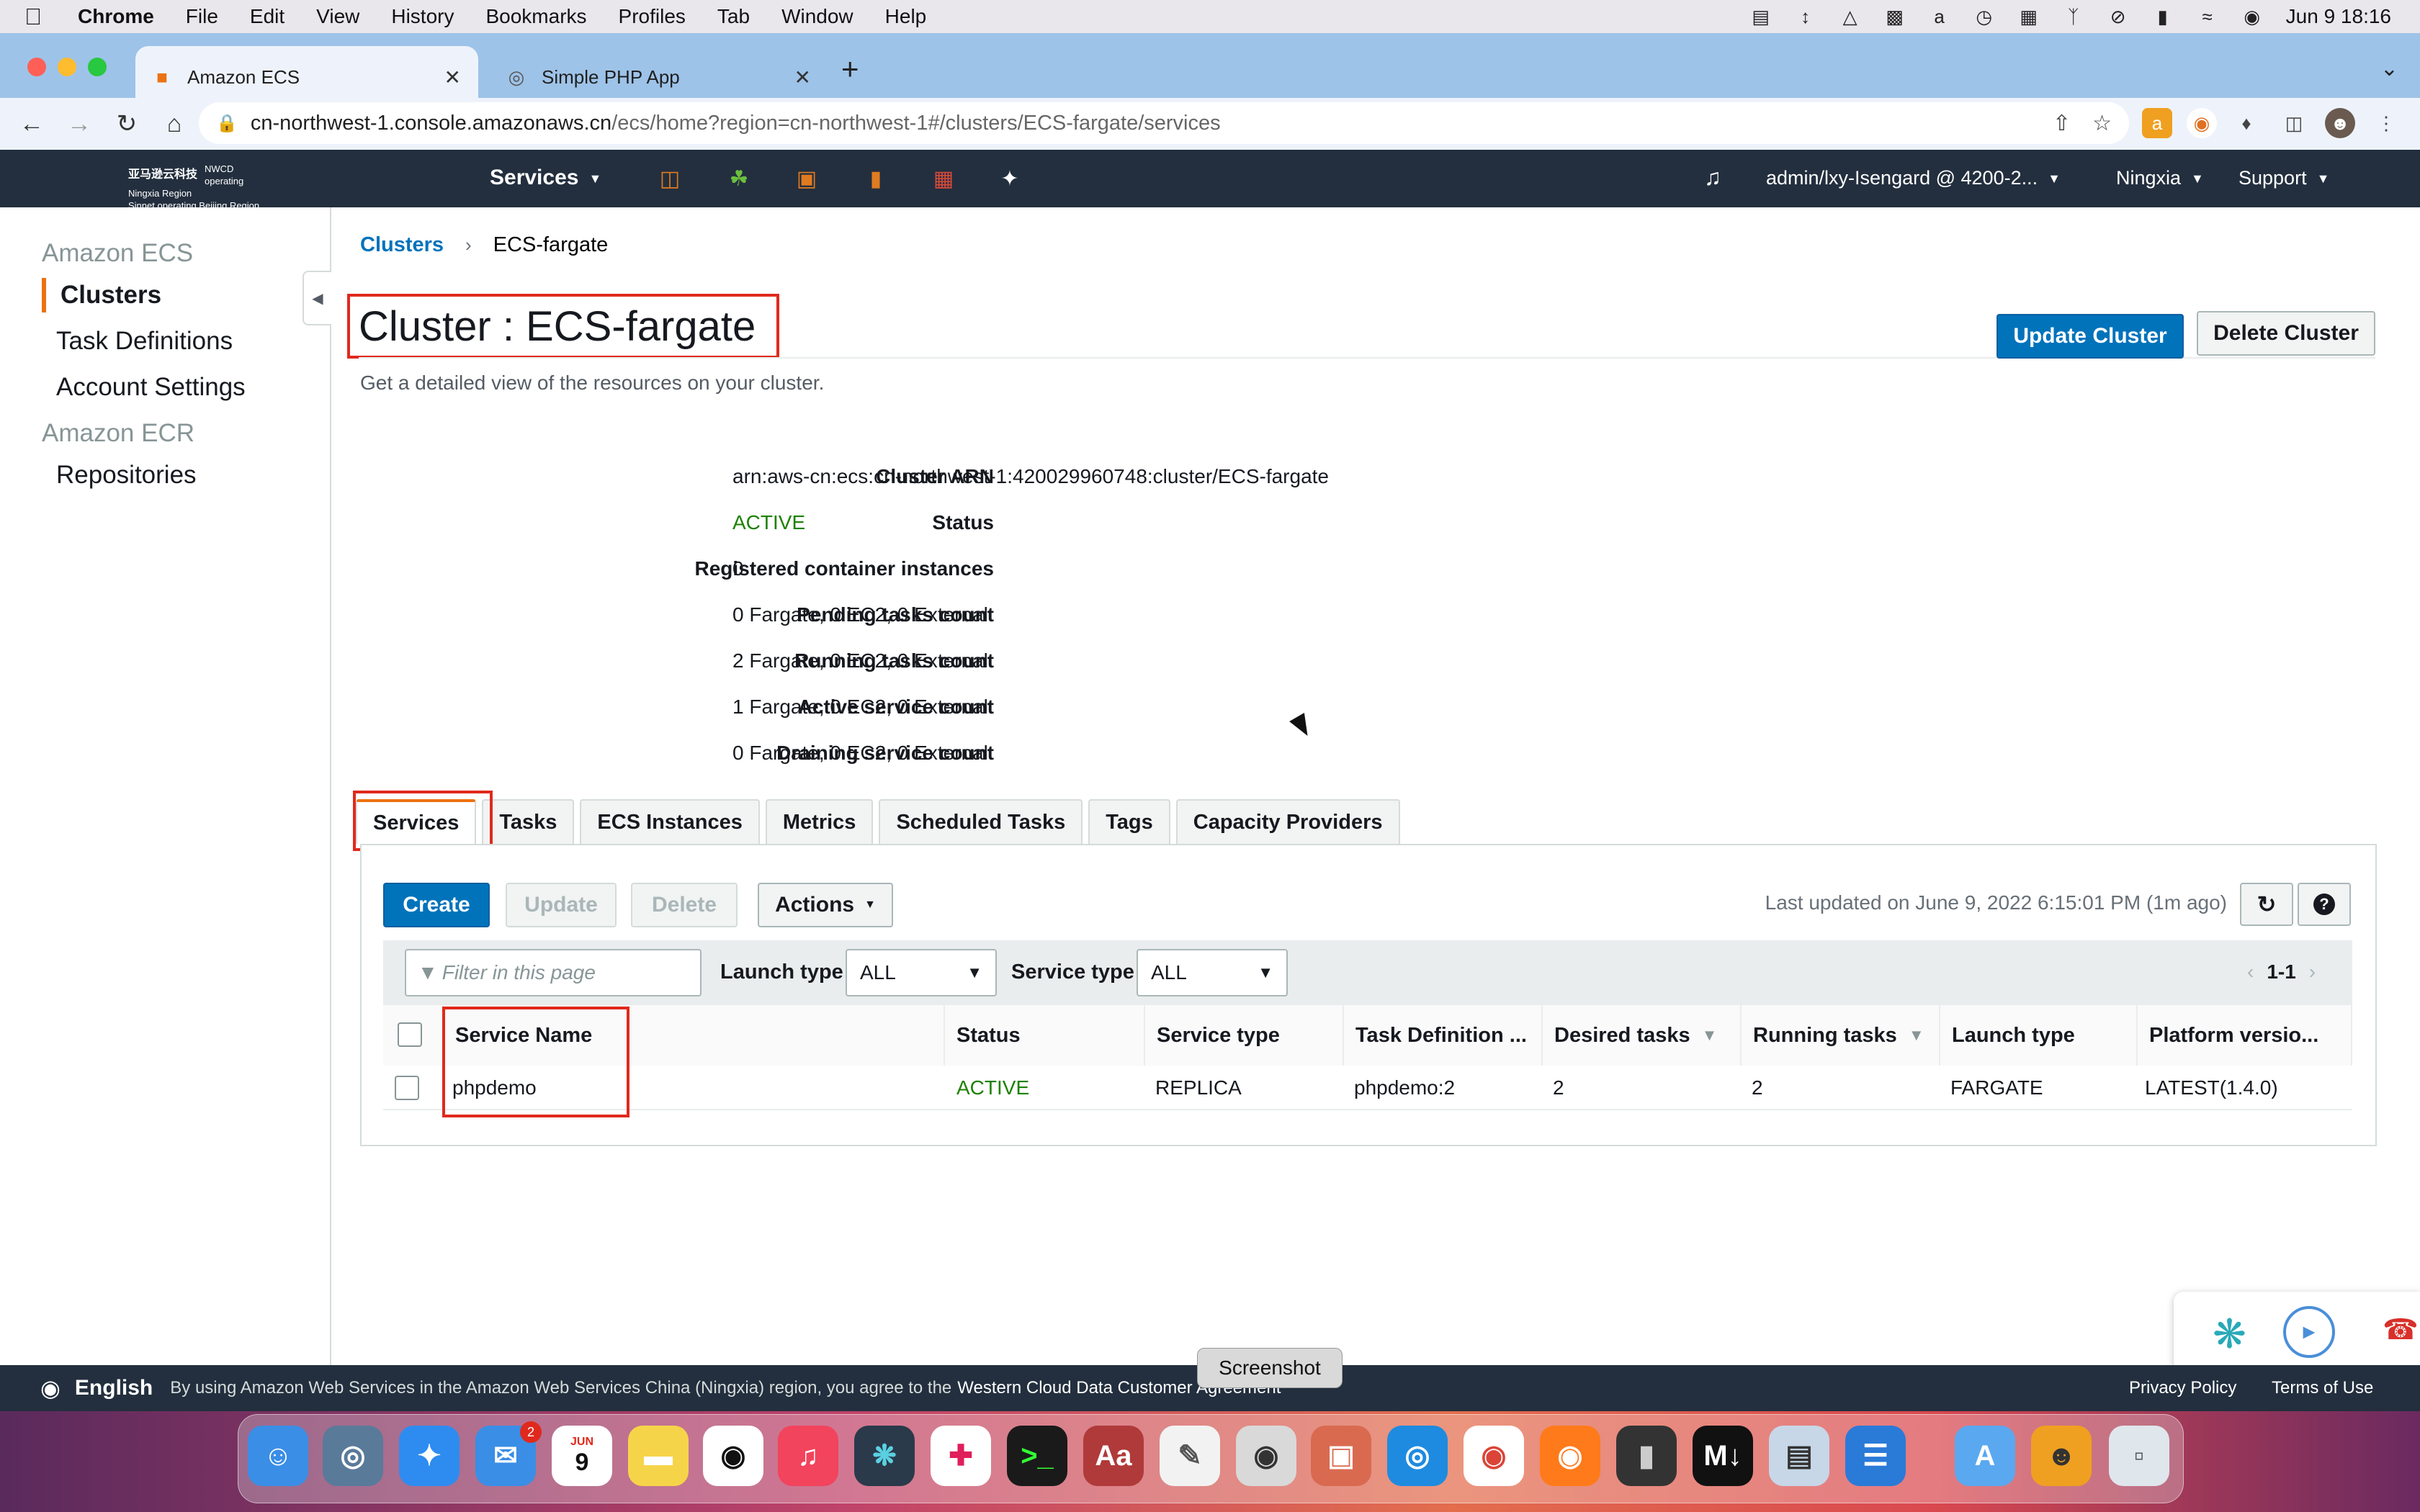 The height and width of the screenshot is (1512, 2420). I want to click on actions-dropdown: Actions ▼, so click(826, 905).